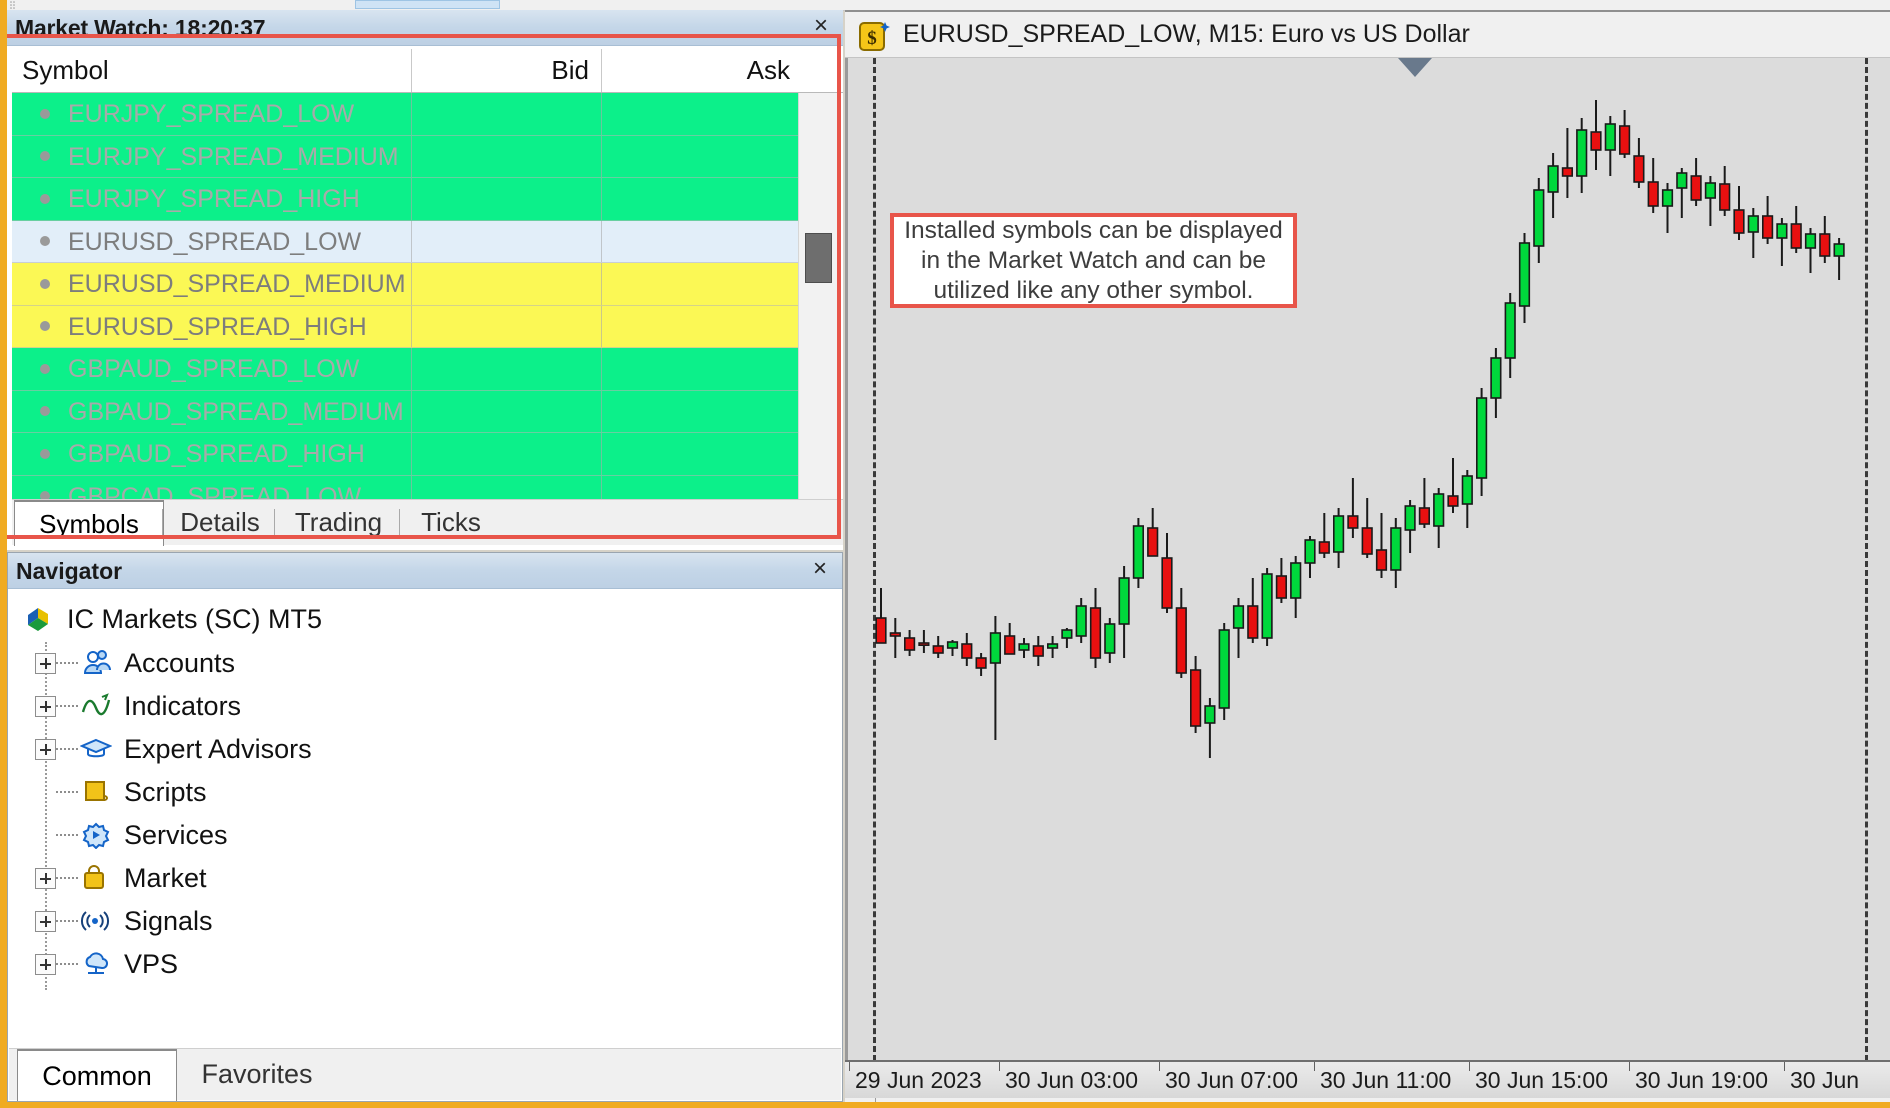 The width and height of the screenshot is (1890, 1108). I want to click on market-icon, so click(97, 879).